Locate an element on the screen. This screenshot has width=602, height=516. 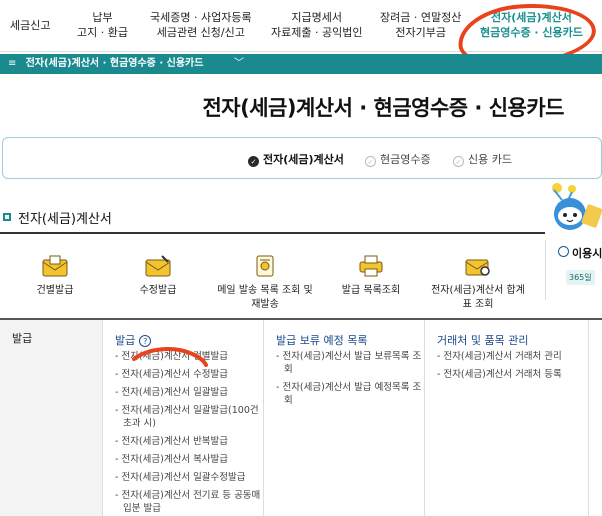
quick-label: 수정발급 is located at coordinates (158, 290).